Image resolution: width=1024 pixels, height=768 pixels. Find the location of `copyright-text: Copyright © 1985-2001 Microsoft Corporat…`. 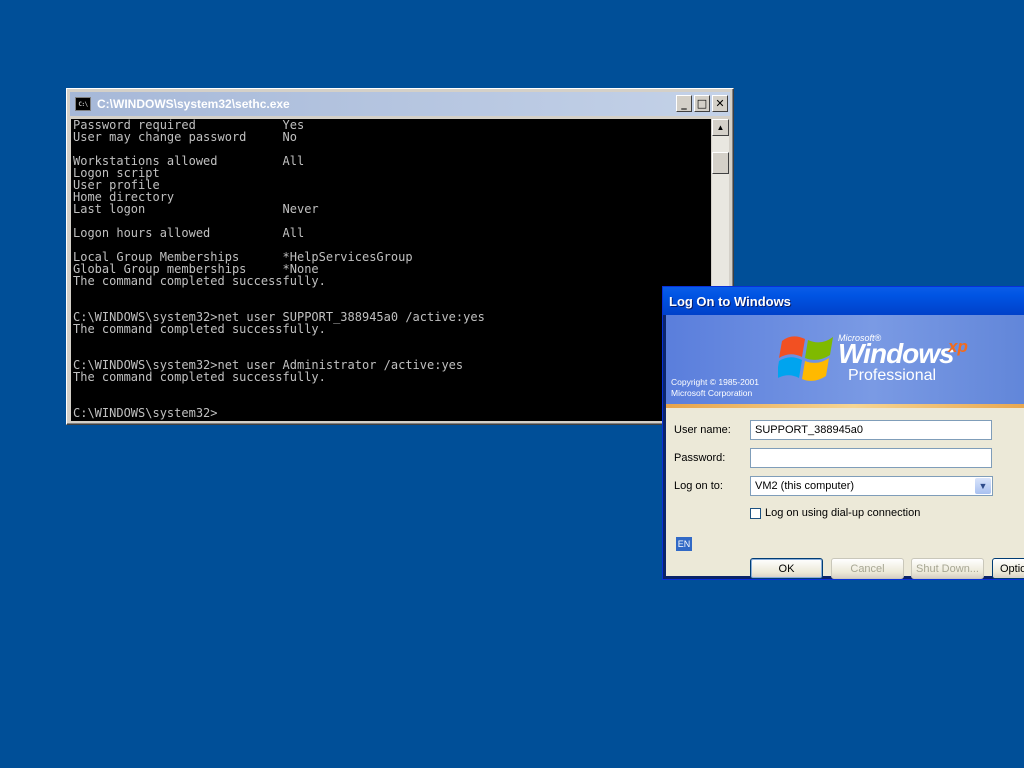

copyright-text: Copyright © 1985-2001 Microsoft Corporat… is located at coordinates (715, 388).